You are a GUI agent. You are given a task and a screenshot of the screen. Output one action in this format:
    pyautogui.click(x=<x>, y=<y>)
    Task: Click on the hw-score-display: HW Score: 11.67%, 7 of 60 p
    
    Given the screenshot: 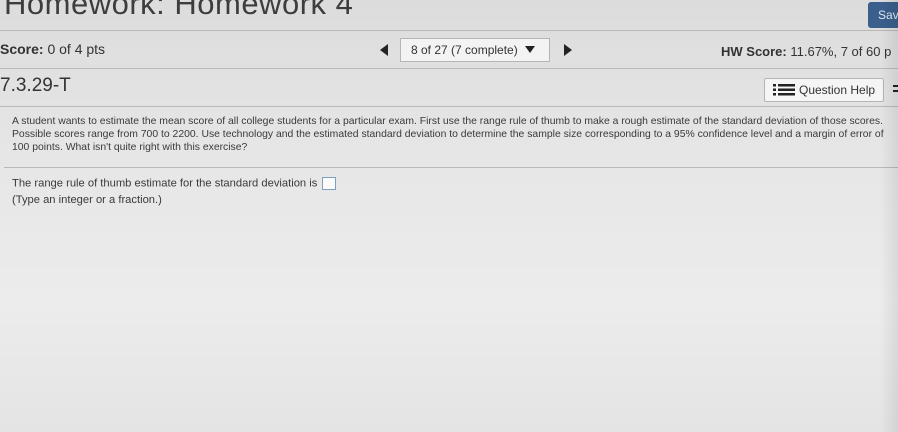 What is the action you would take?
    pyautogui.click(x=806, y=51)
    